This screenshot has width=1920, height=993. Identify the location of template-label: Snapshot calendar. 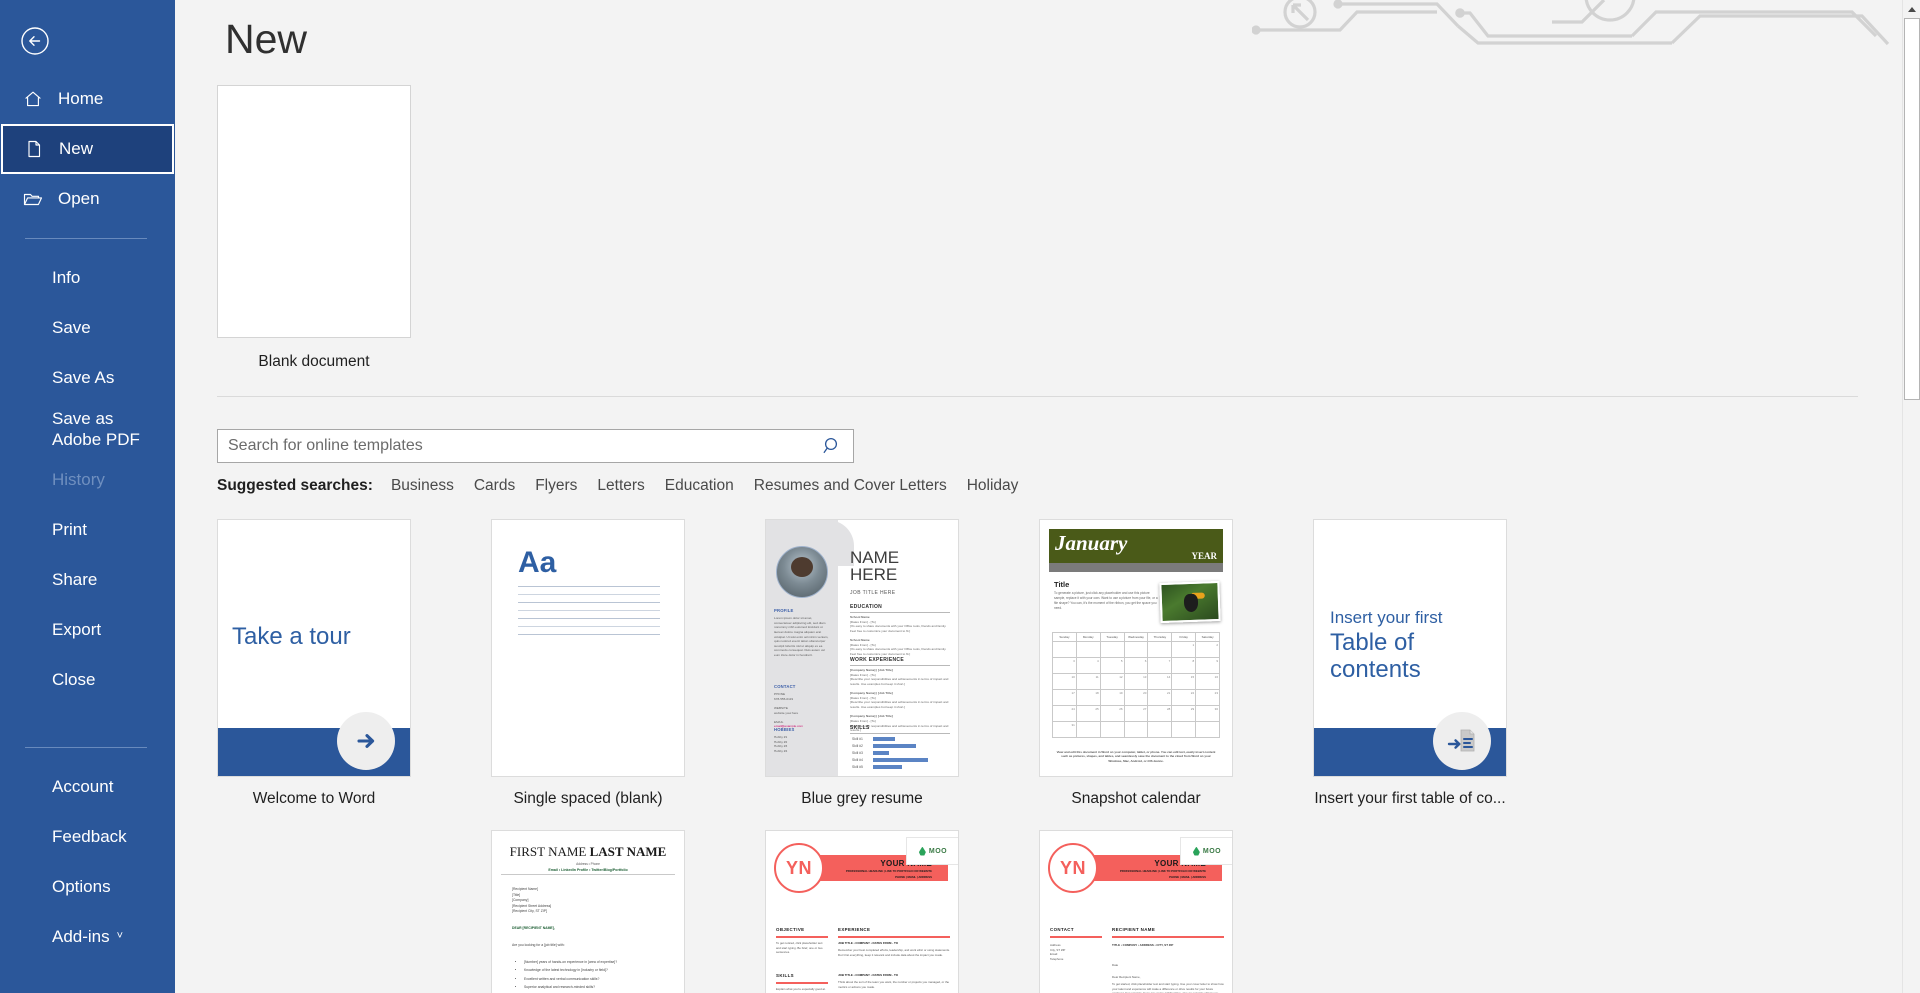
(1136, 798).